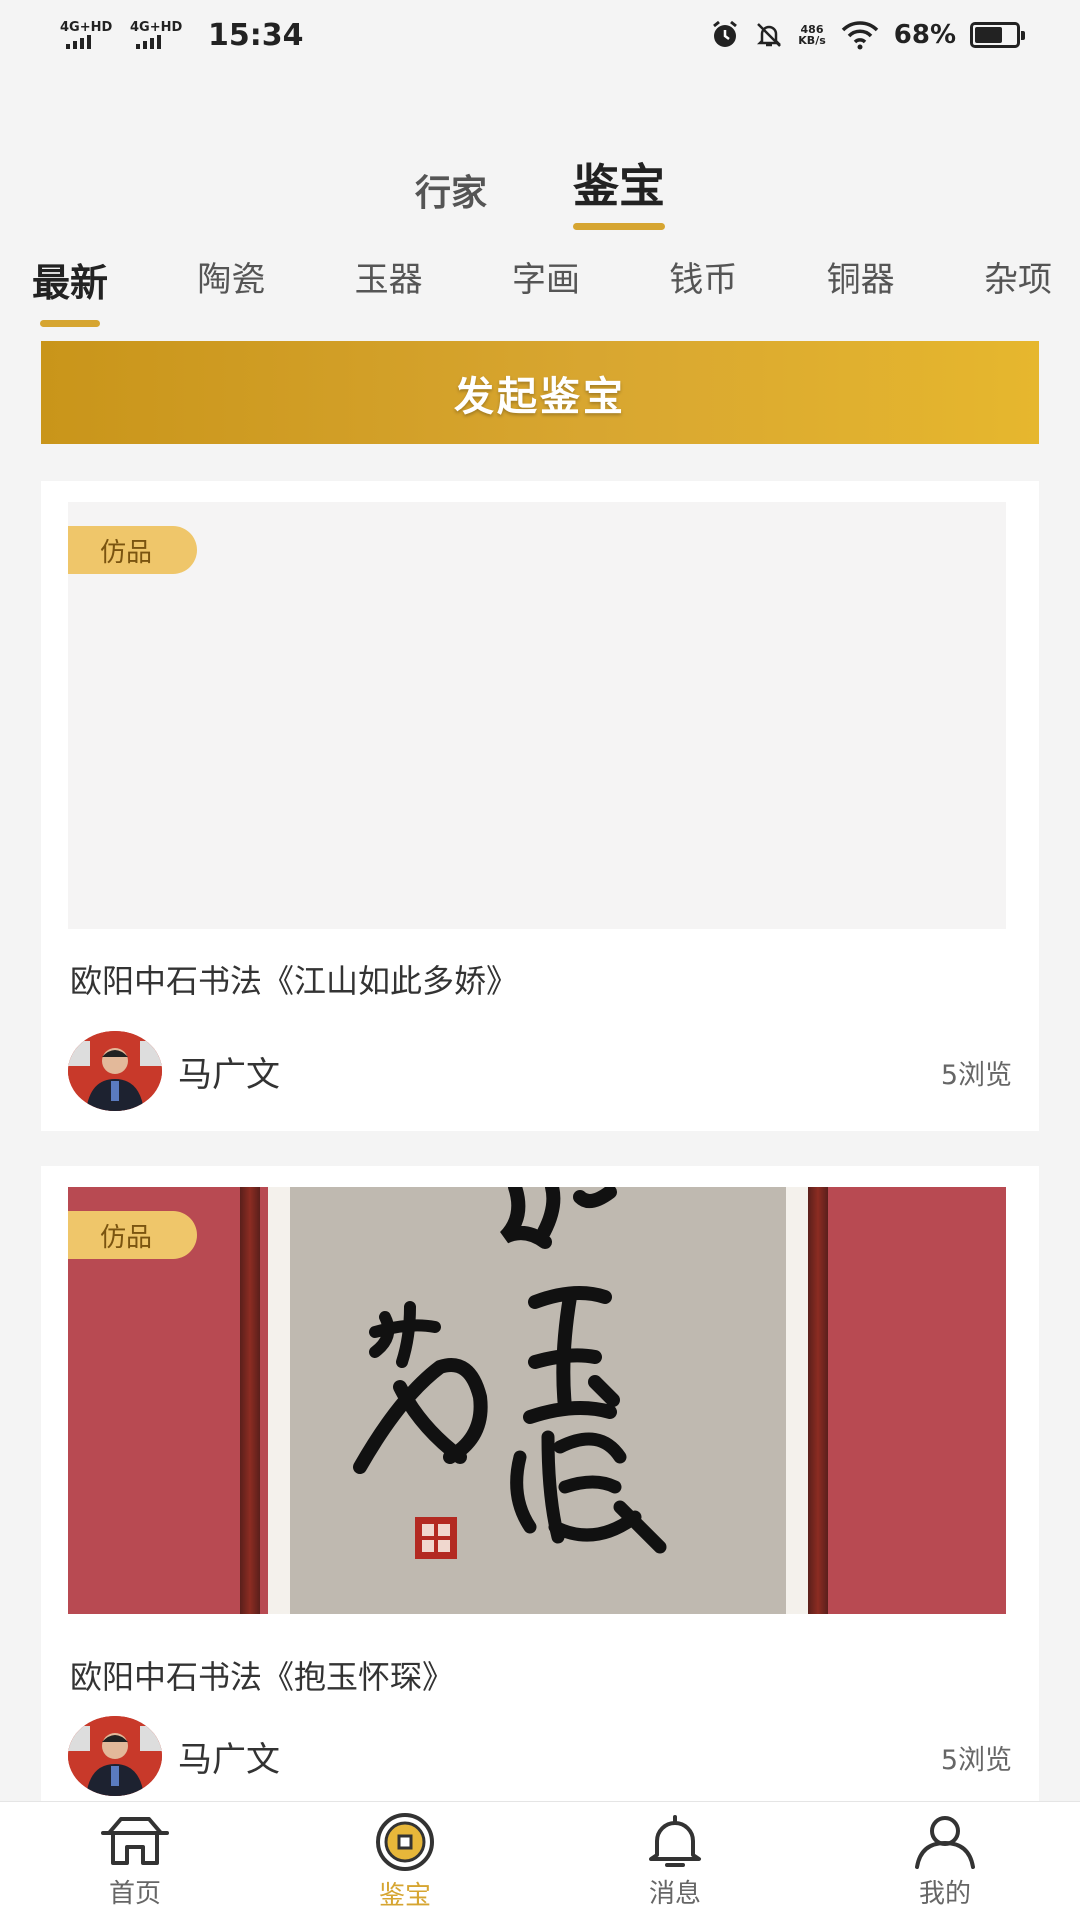  What do you see at coordinates (812, 40) in the screenshot?
I see `net-speed-unit: KB/s` at bounding box center [812, 40].